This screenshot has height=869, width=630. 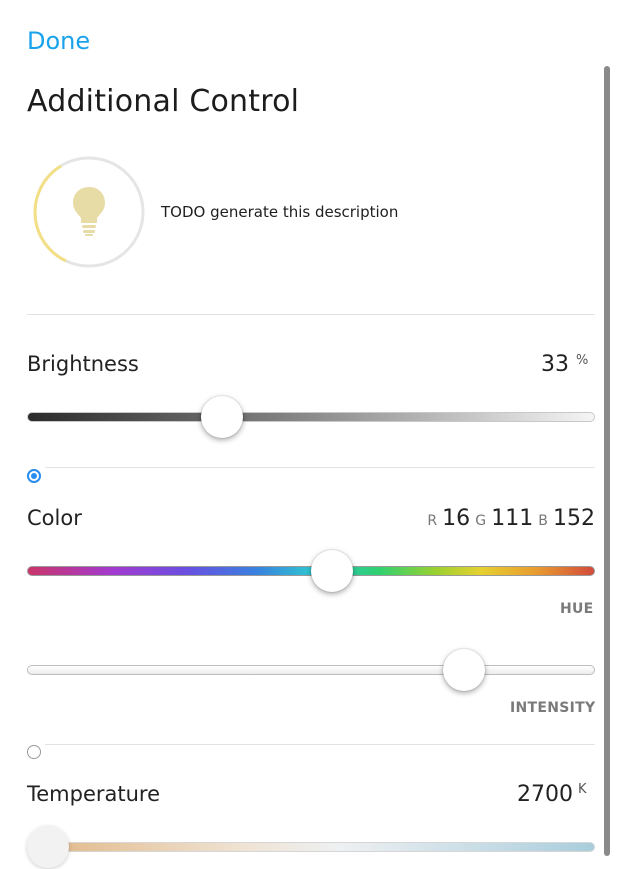 I want to click on color-label: Color, so click(x=54, y=518).